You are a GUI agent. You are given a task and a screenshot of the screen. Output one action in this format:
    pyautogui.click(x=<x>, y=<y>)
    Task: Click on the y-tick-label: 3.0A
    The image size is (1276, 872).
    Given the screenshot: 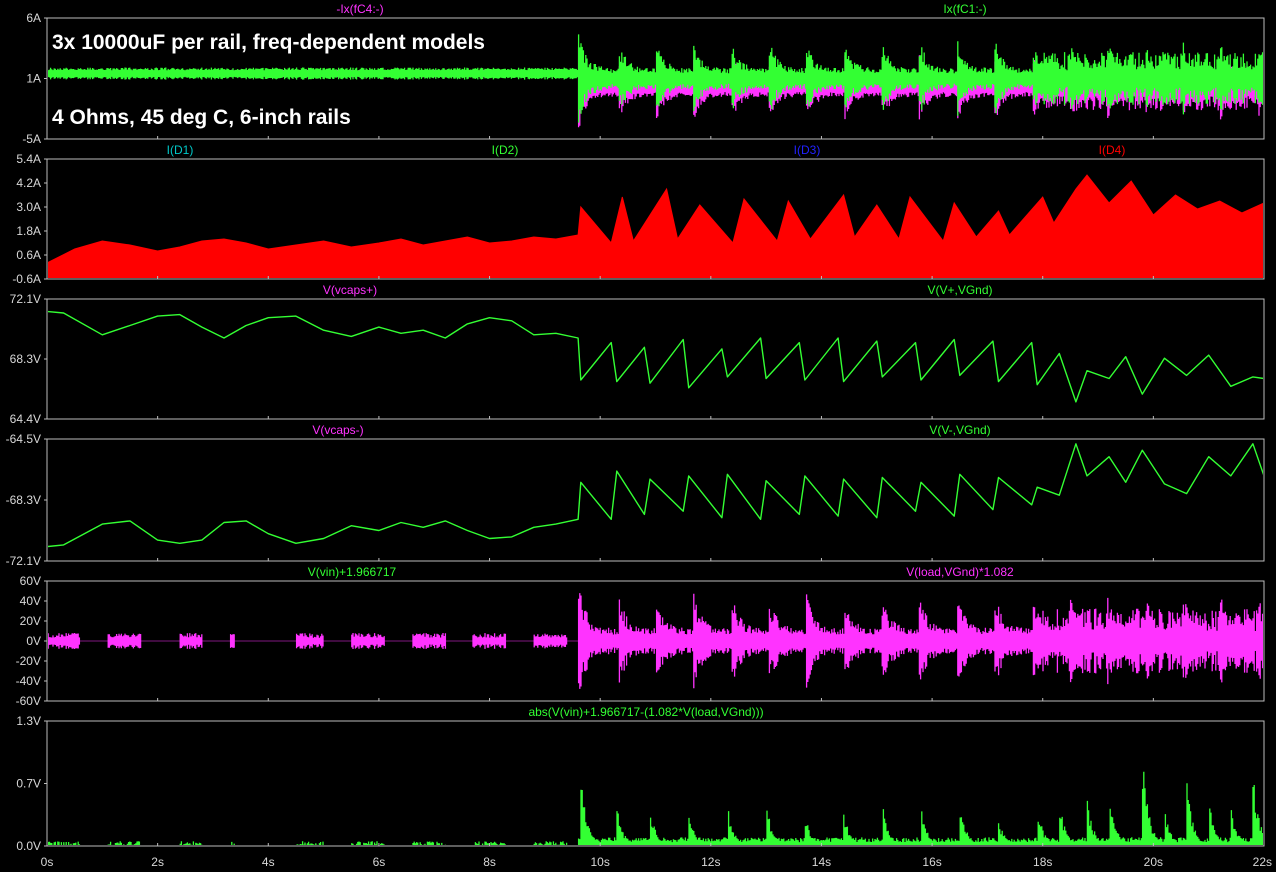 What is the action you would take?
    pyautogui.click(x=28, y=207)
    